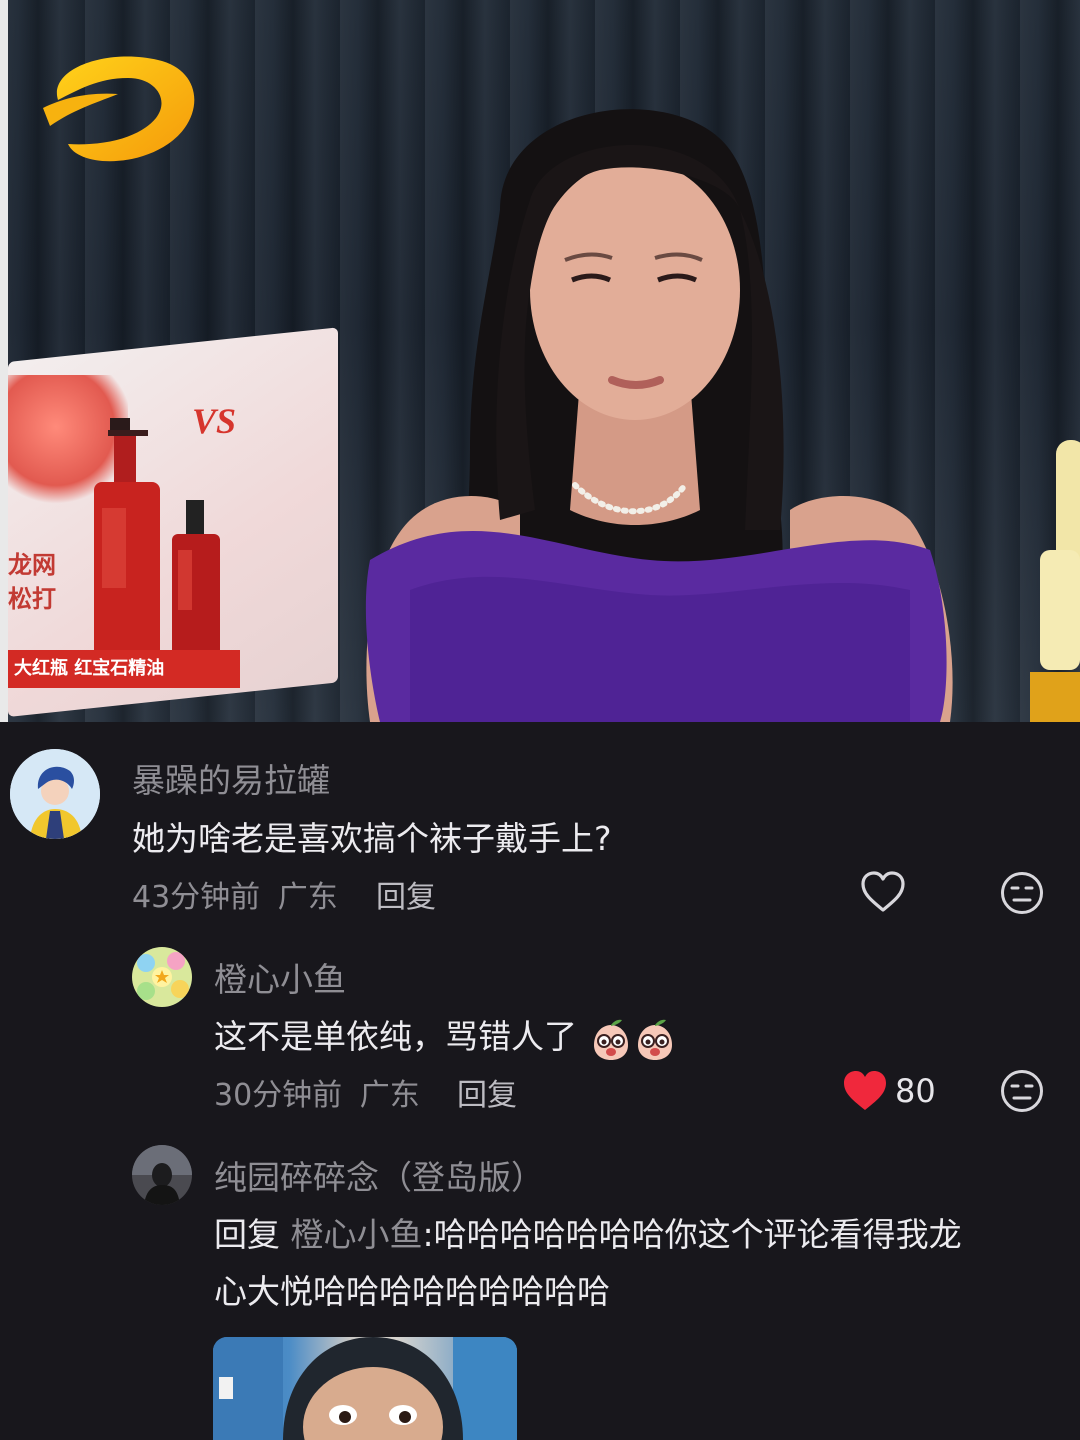  Describe the element at coordinates (1055, 581) in the screenshot. I see `trophy-graphic` at that location.